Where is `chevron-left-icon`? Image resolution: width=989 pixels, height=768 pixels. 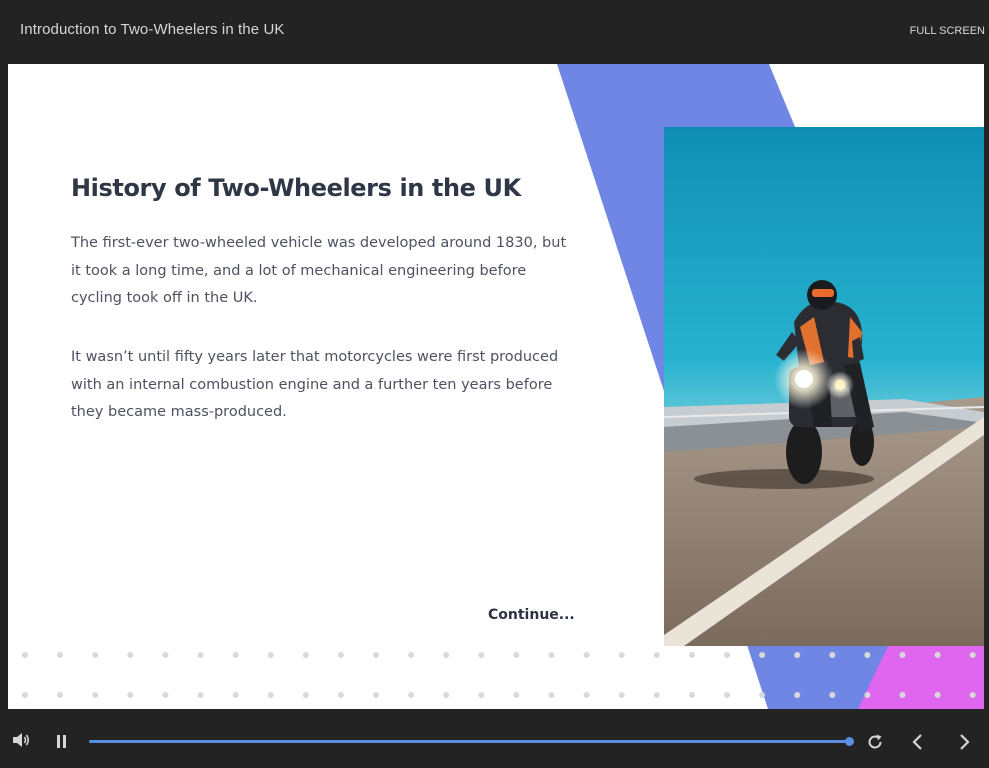 chevron-left-icon is located at coordinates (918, 744).